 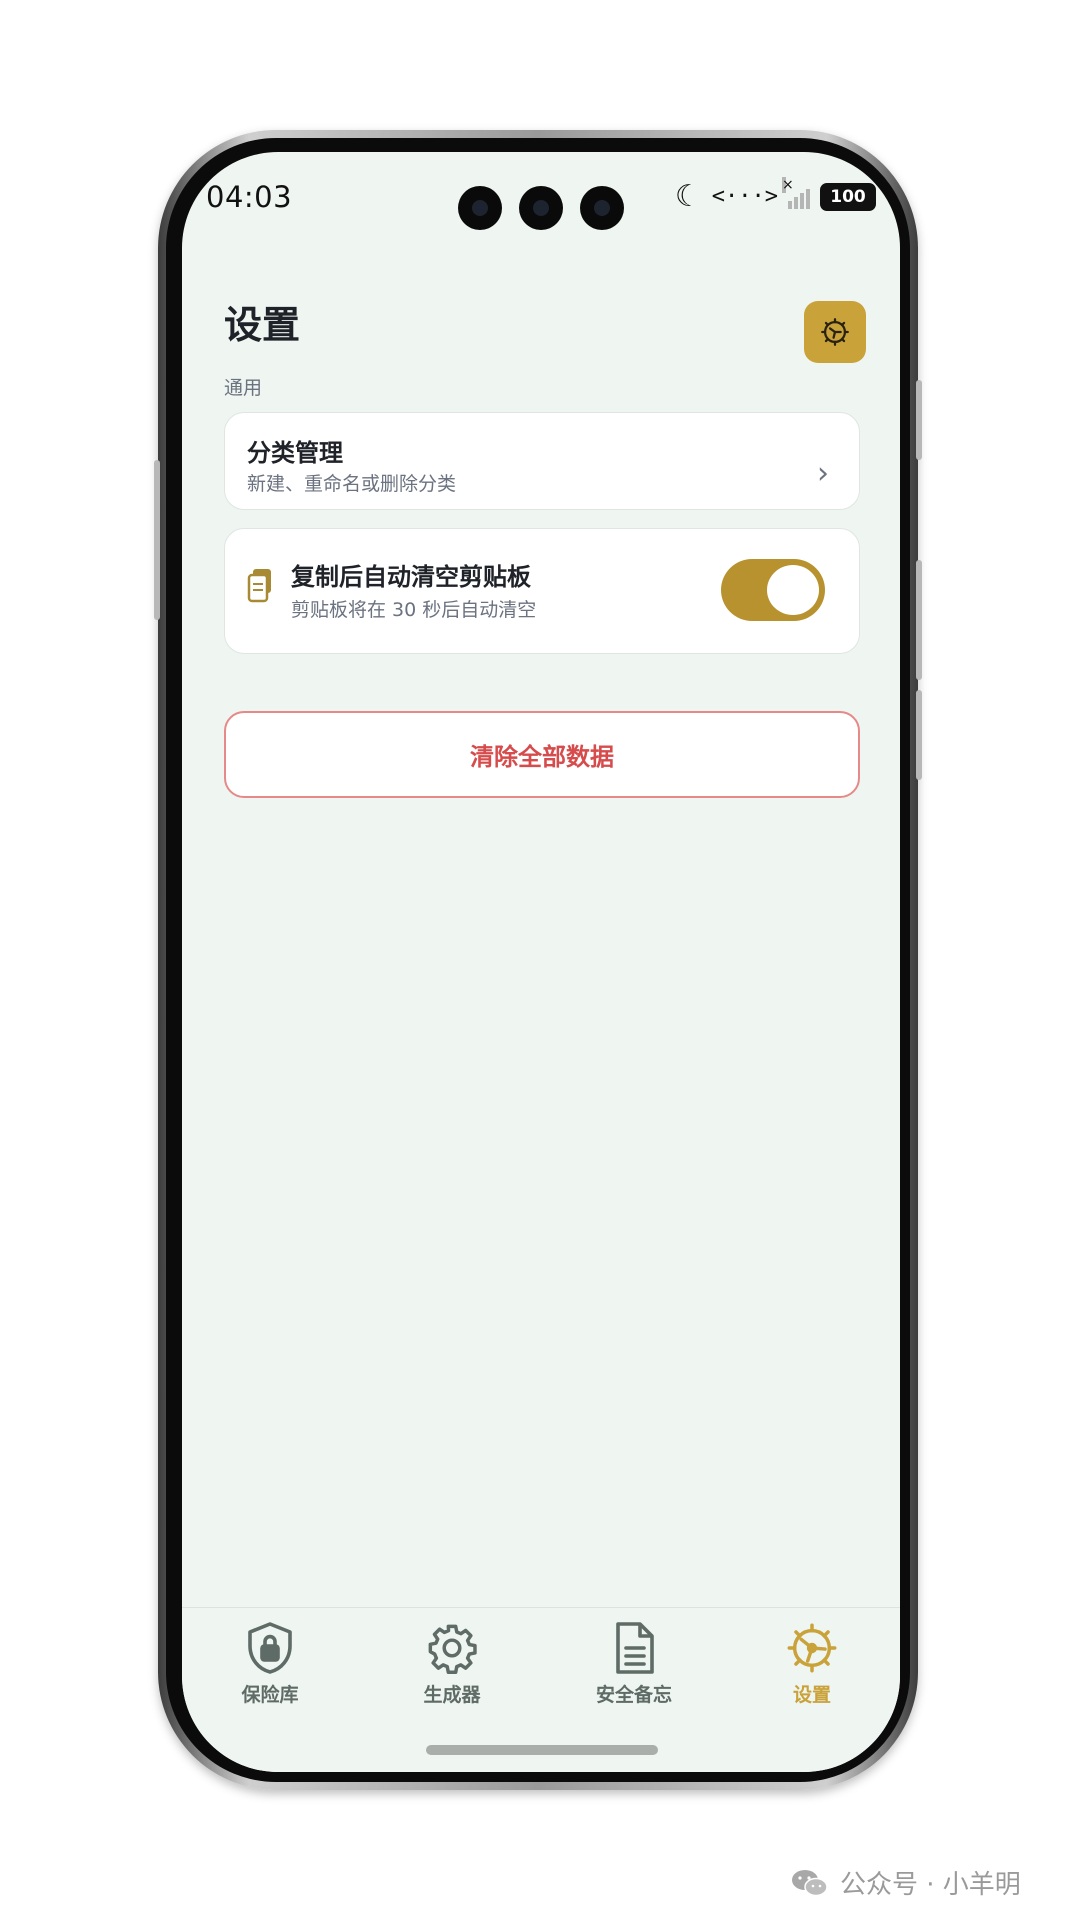 What do you see at coordinates (542, 754) in the screenshot?
I see `clear-all-data-button: 清除全部数据` at bounding box center [542, 754].